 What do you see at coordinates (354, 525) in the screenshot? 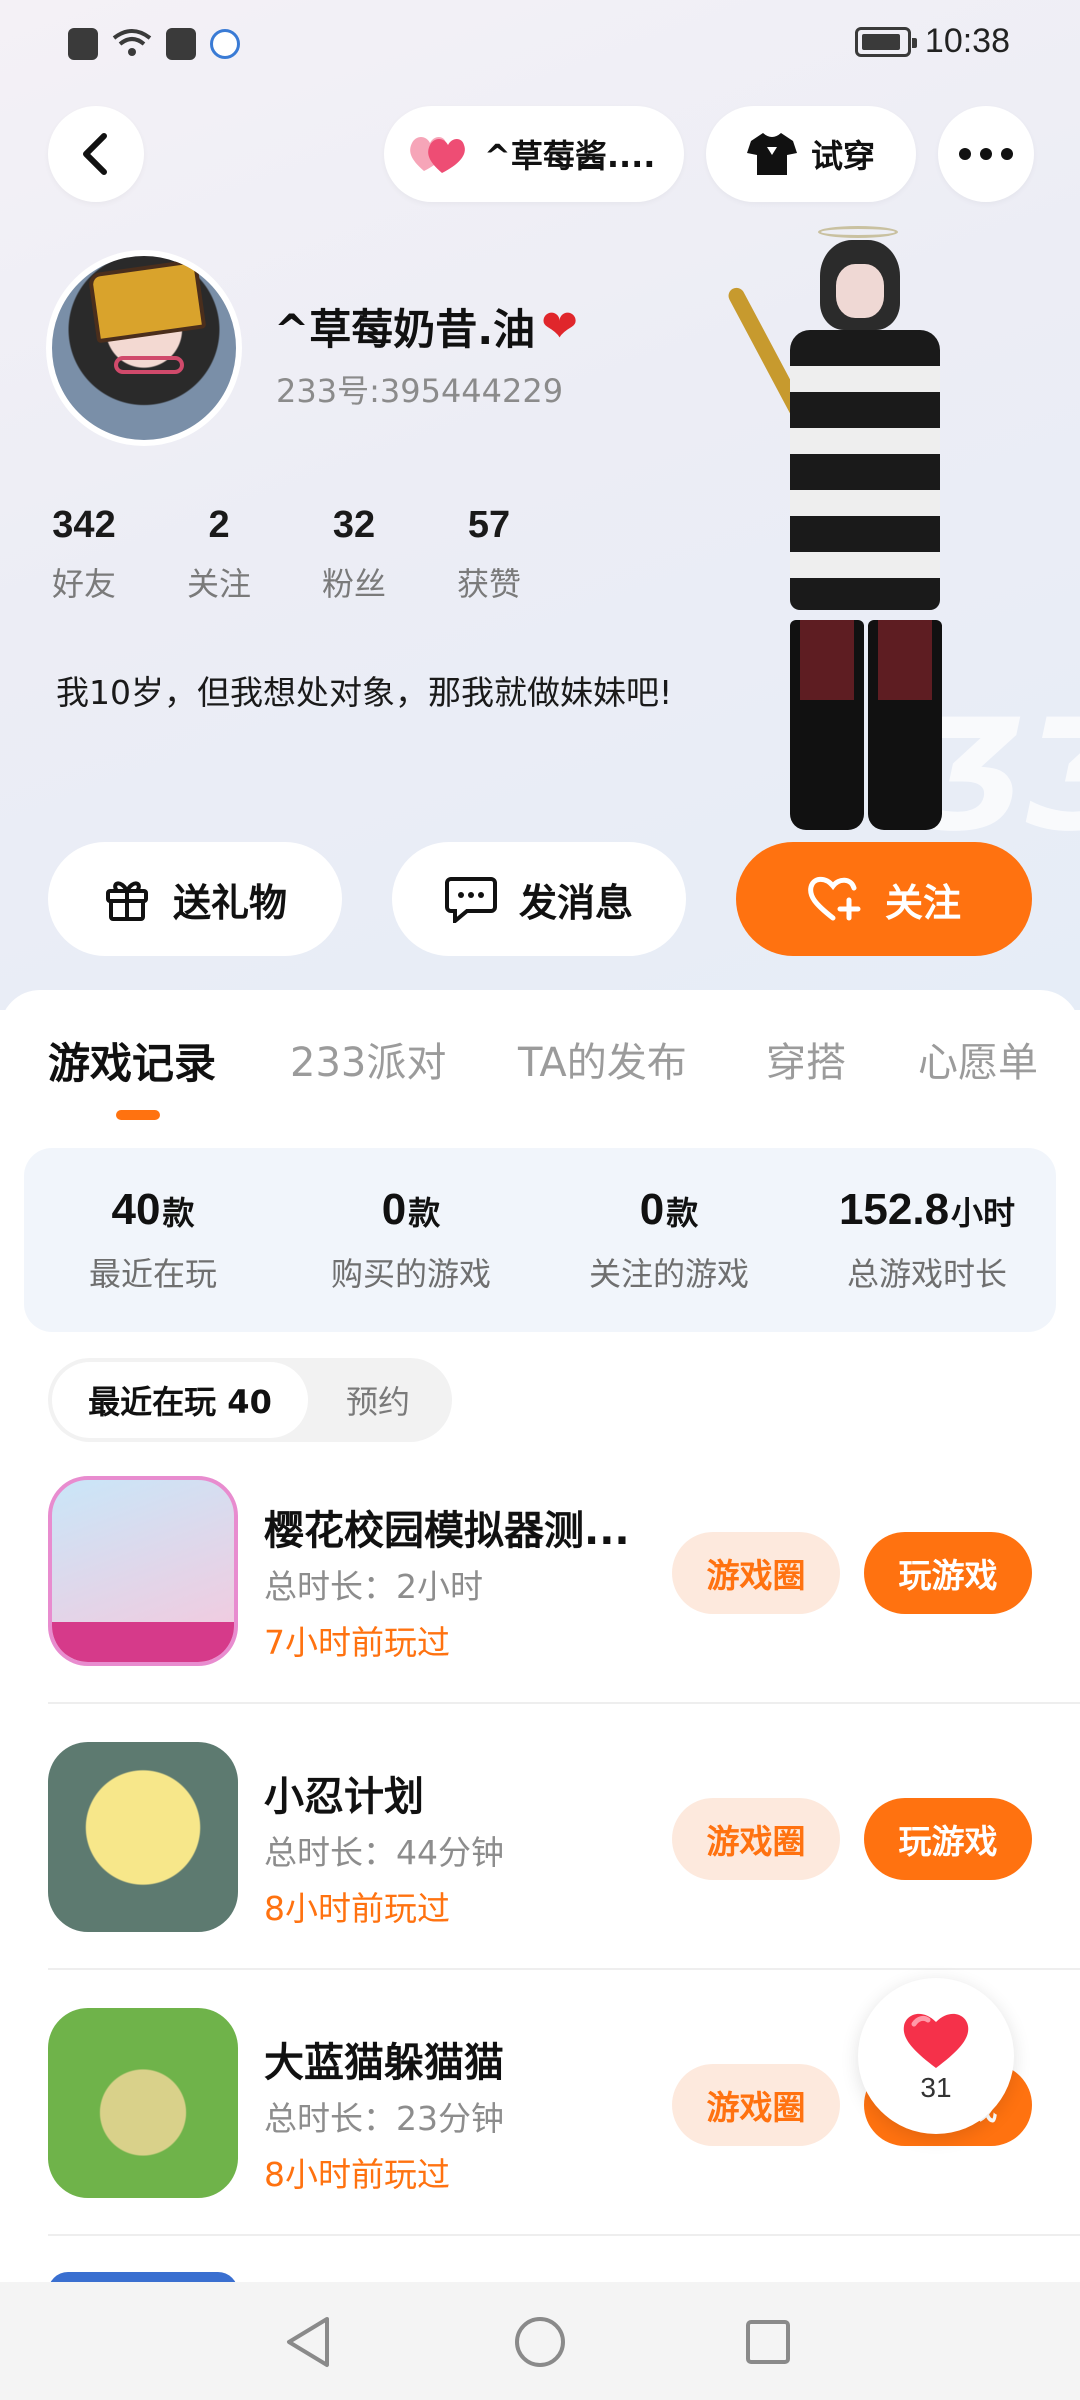
I see `stat-value: 32` at bounding box center [354, 525].